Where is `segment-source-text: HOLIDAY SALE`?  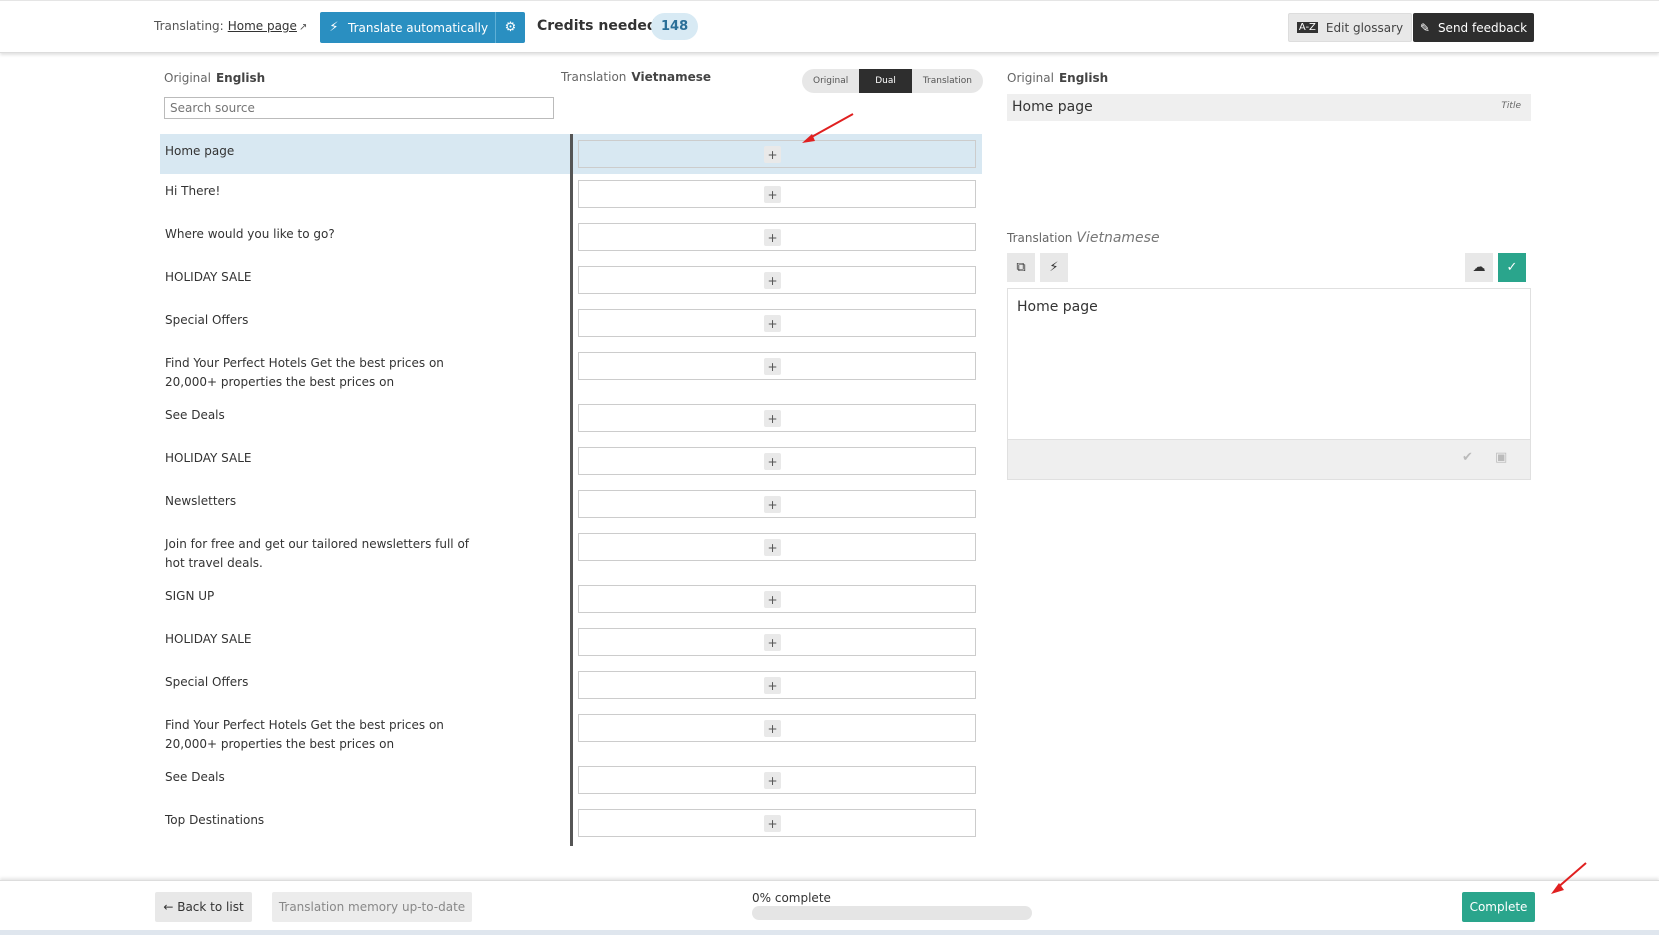 segment-source-text: HOLIDAY SALE is located at coordinates (208, 458).